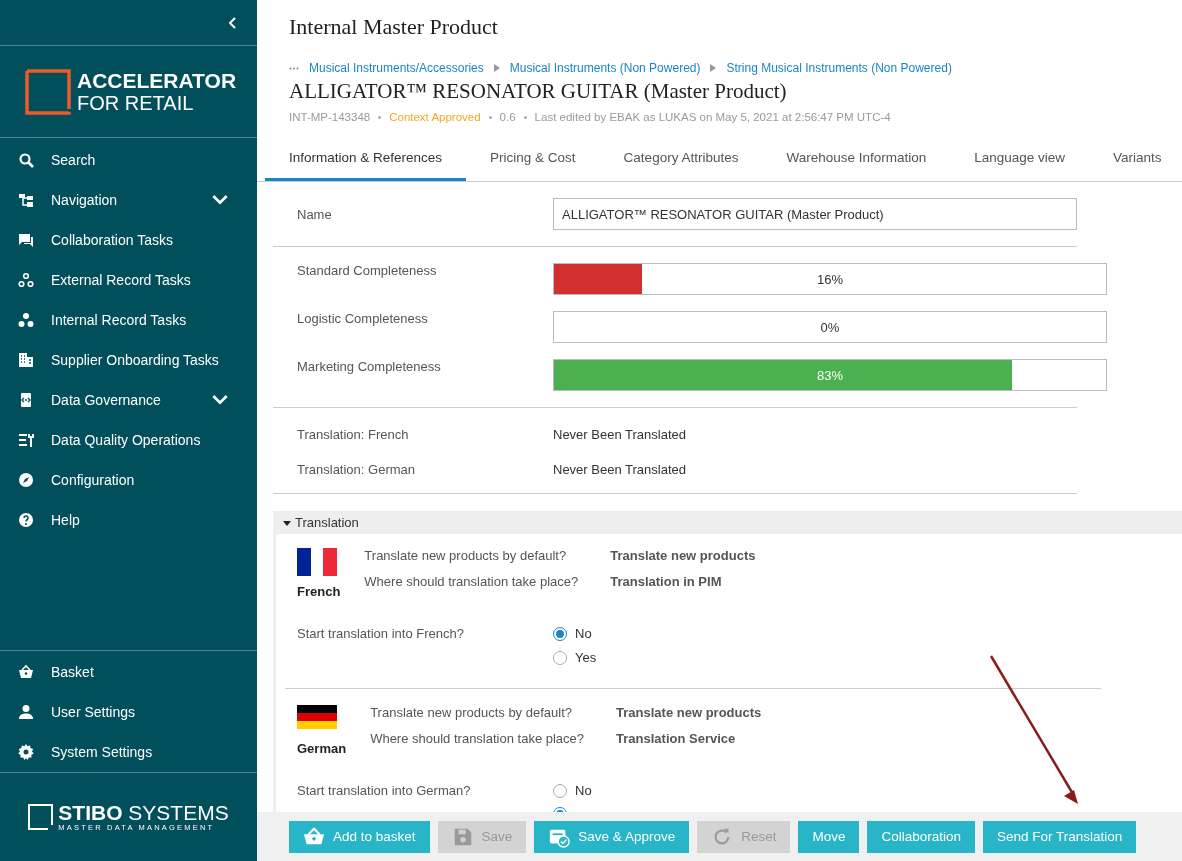 This screenshot has height=861, width=1182. What do you see at coordinates (830, 375) in the screenshot?
I see `percentage-text: 83%` at bounding box center [830, 375].